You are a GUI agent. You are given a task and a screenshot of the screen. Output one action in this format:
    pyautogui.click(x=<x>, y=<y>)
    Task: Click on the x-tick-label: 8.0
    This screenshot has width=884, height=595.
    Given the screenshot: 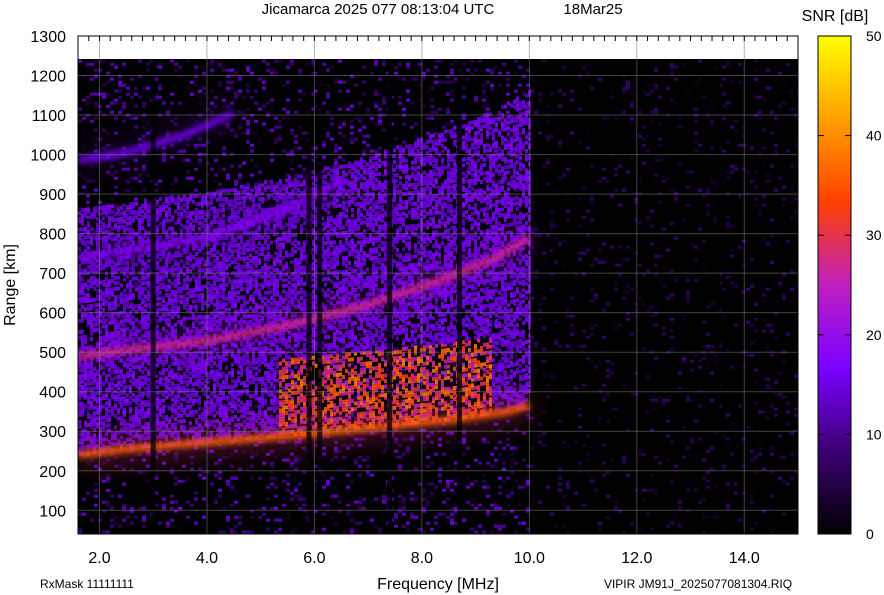 What is the action you would take?
    pyautogui.click(x=422, y=558)
    